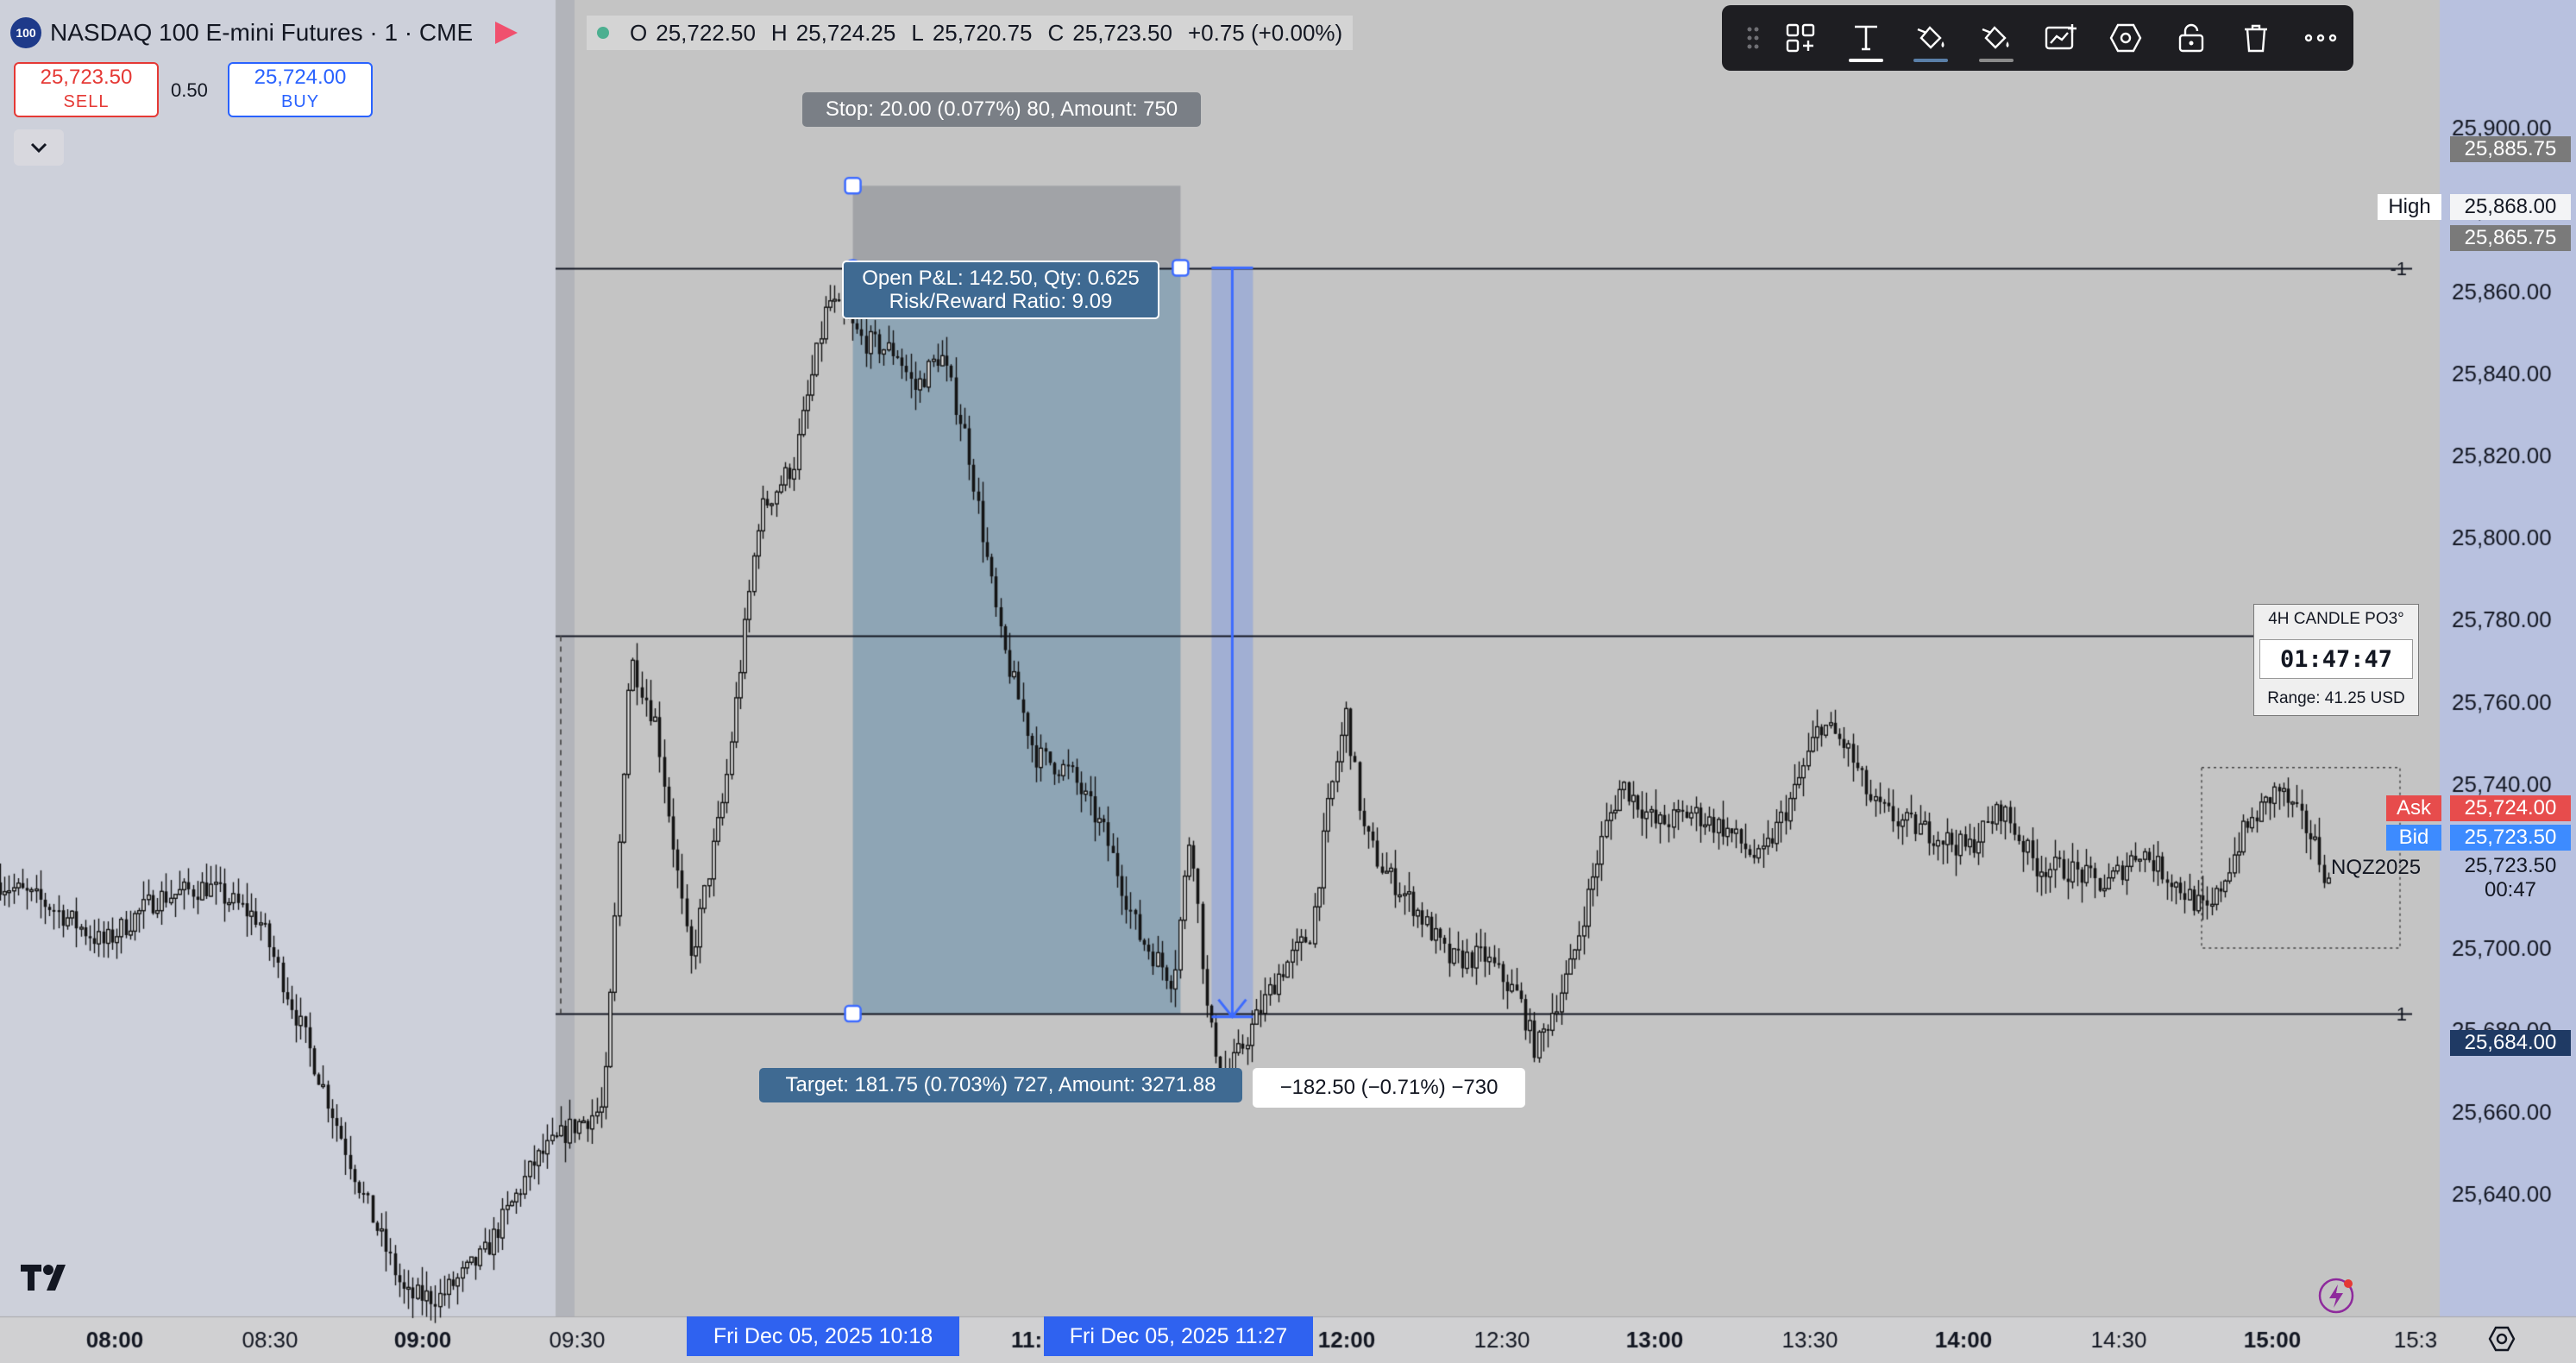 This screenshot has height=1363, width=2576. I want to click on po3-countdown: 01:47:47, so click(2336, 659).